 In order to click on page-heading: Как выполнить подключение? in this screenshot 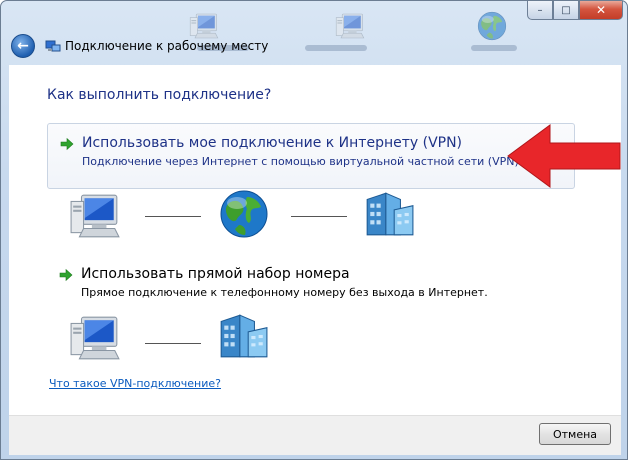, I will do `click(159, 95)`.